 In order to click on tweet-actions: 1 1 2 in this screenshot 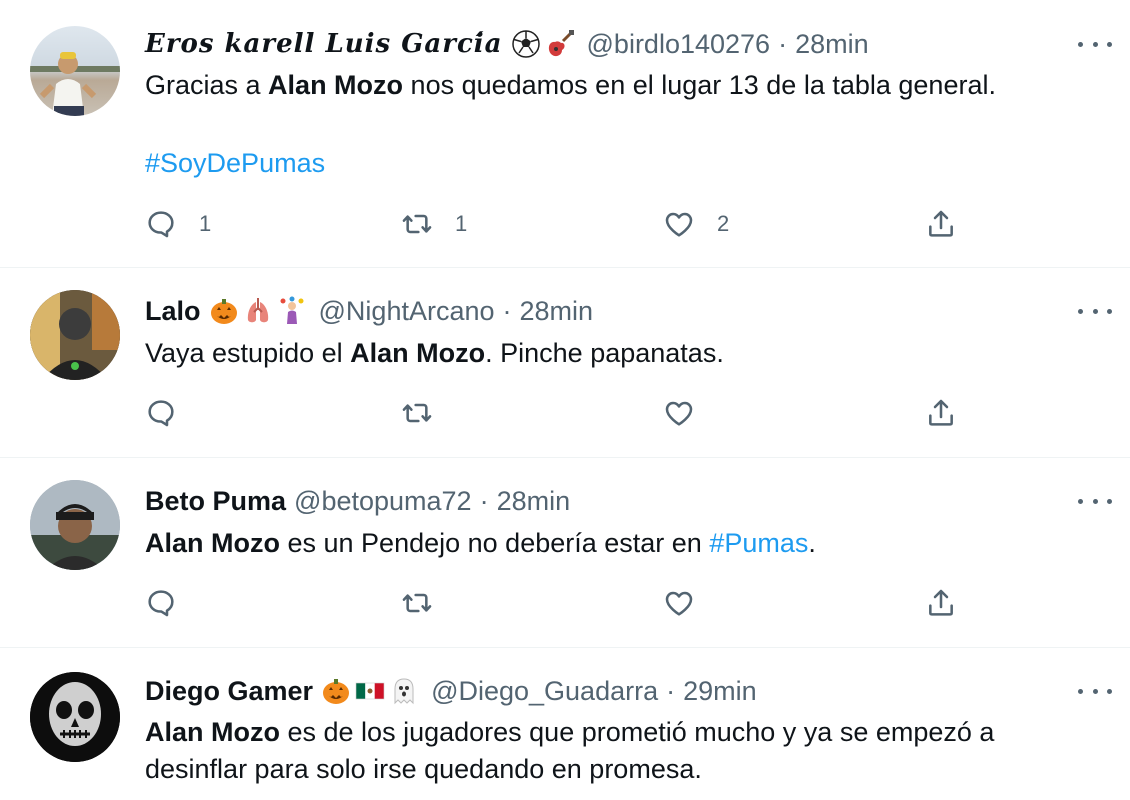, I will do `click(560, 225)`.